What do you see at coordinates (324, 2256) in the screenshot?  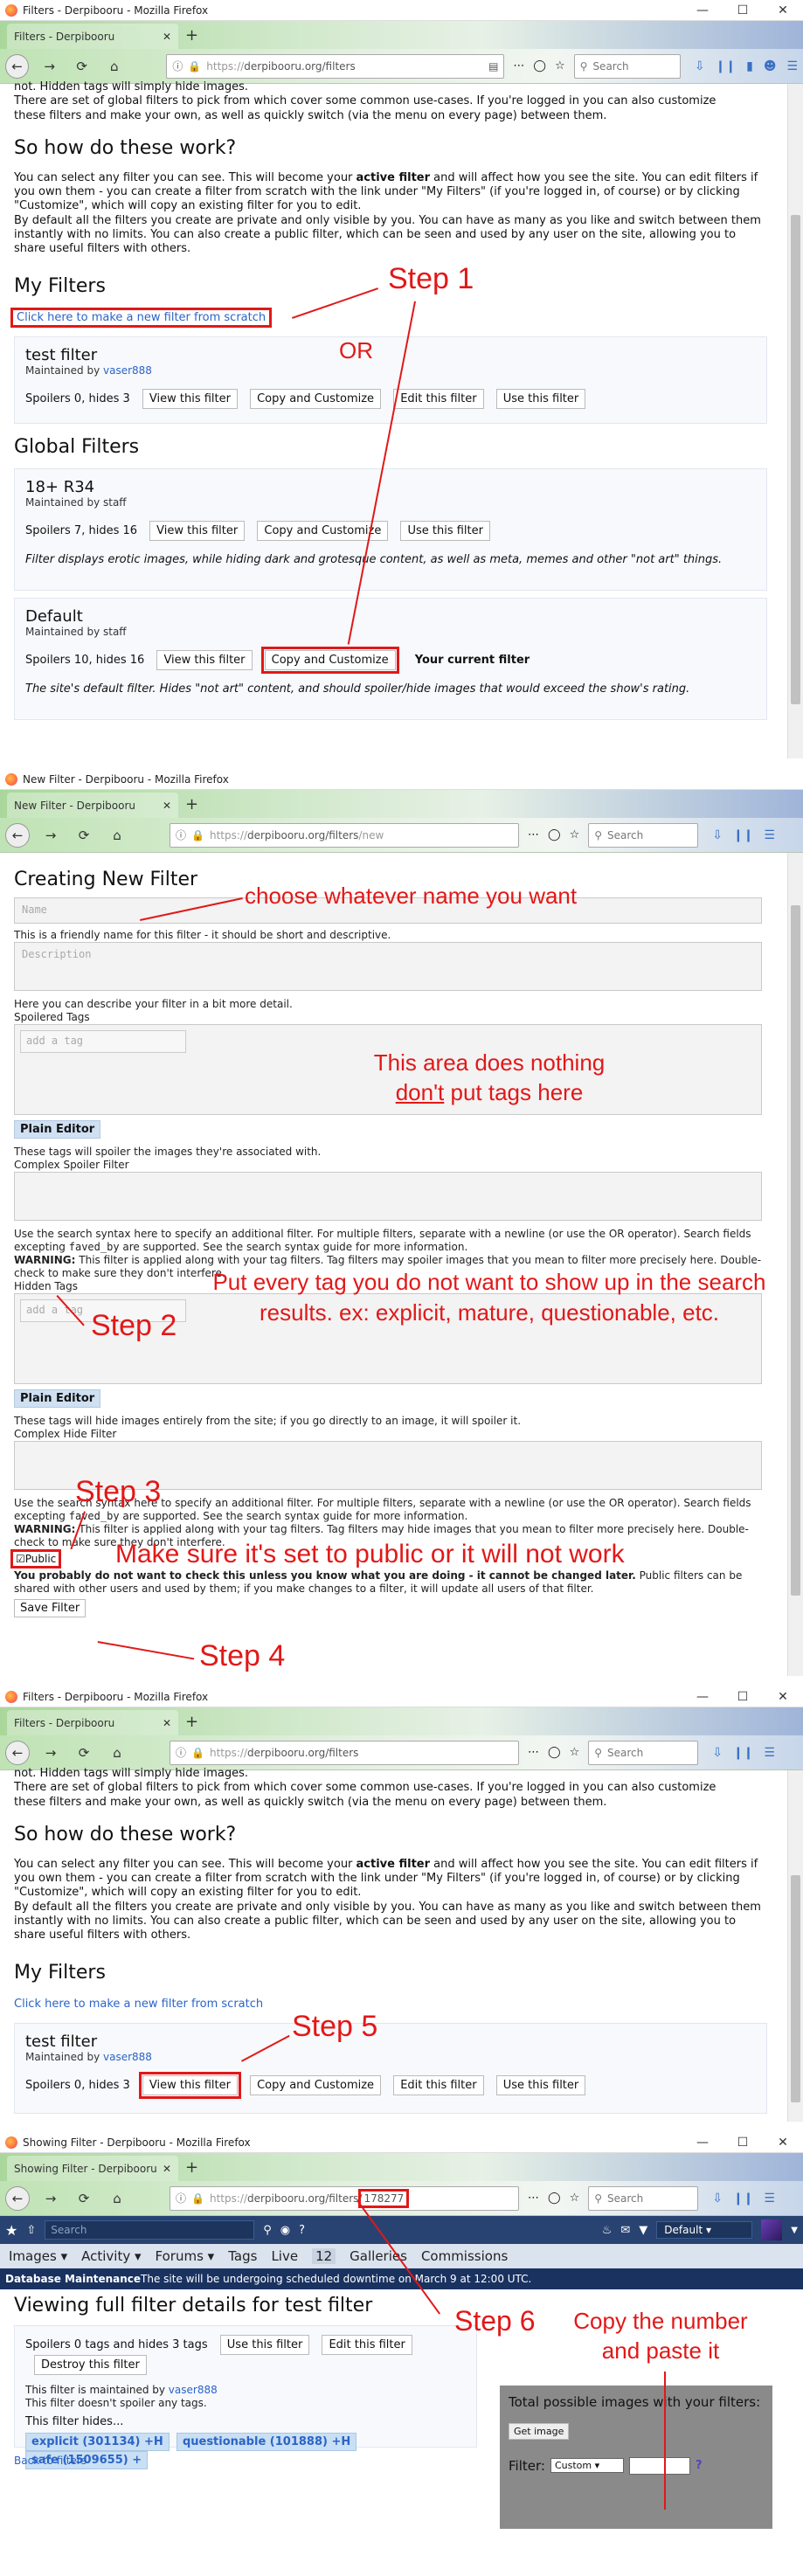 I see `nav-live-count: 12` at bounding box center [324, 2256].